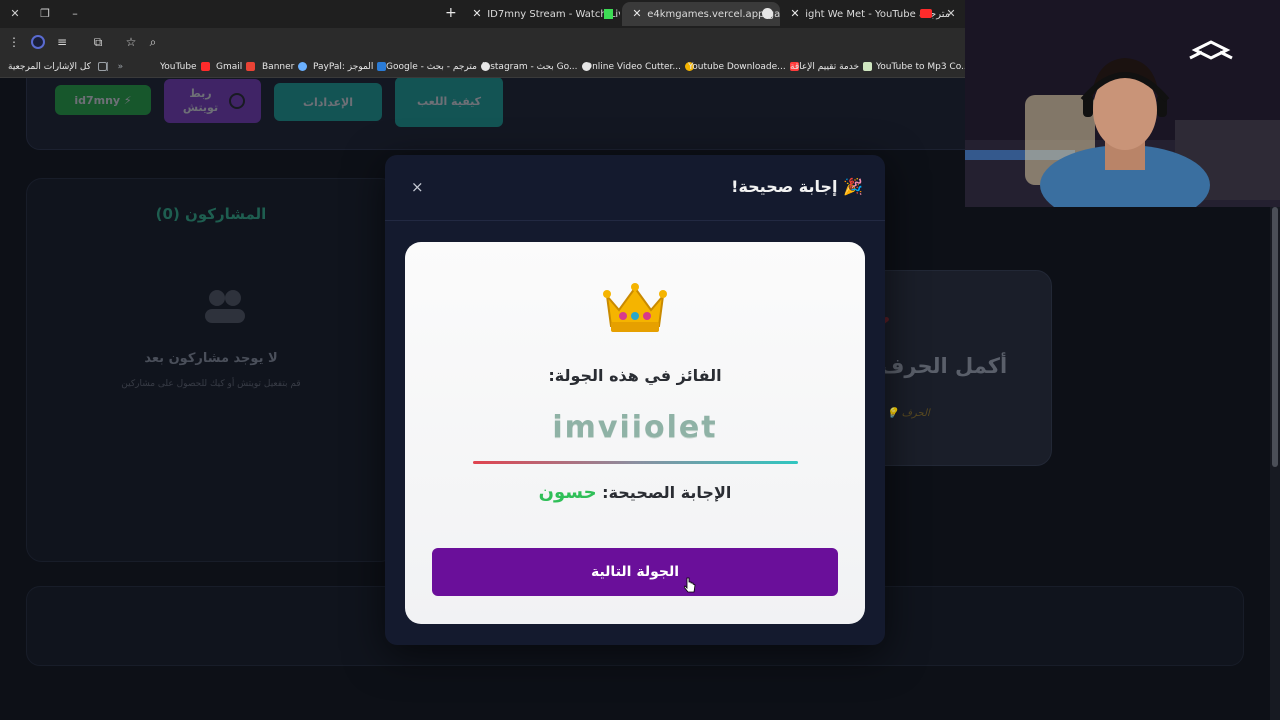  What do you see at coordinates (797, 186) in the screenshot?
I see `modal-title: 🎉 إجابة صحيحة!` at bounding box center [797, 186].